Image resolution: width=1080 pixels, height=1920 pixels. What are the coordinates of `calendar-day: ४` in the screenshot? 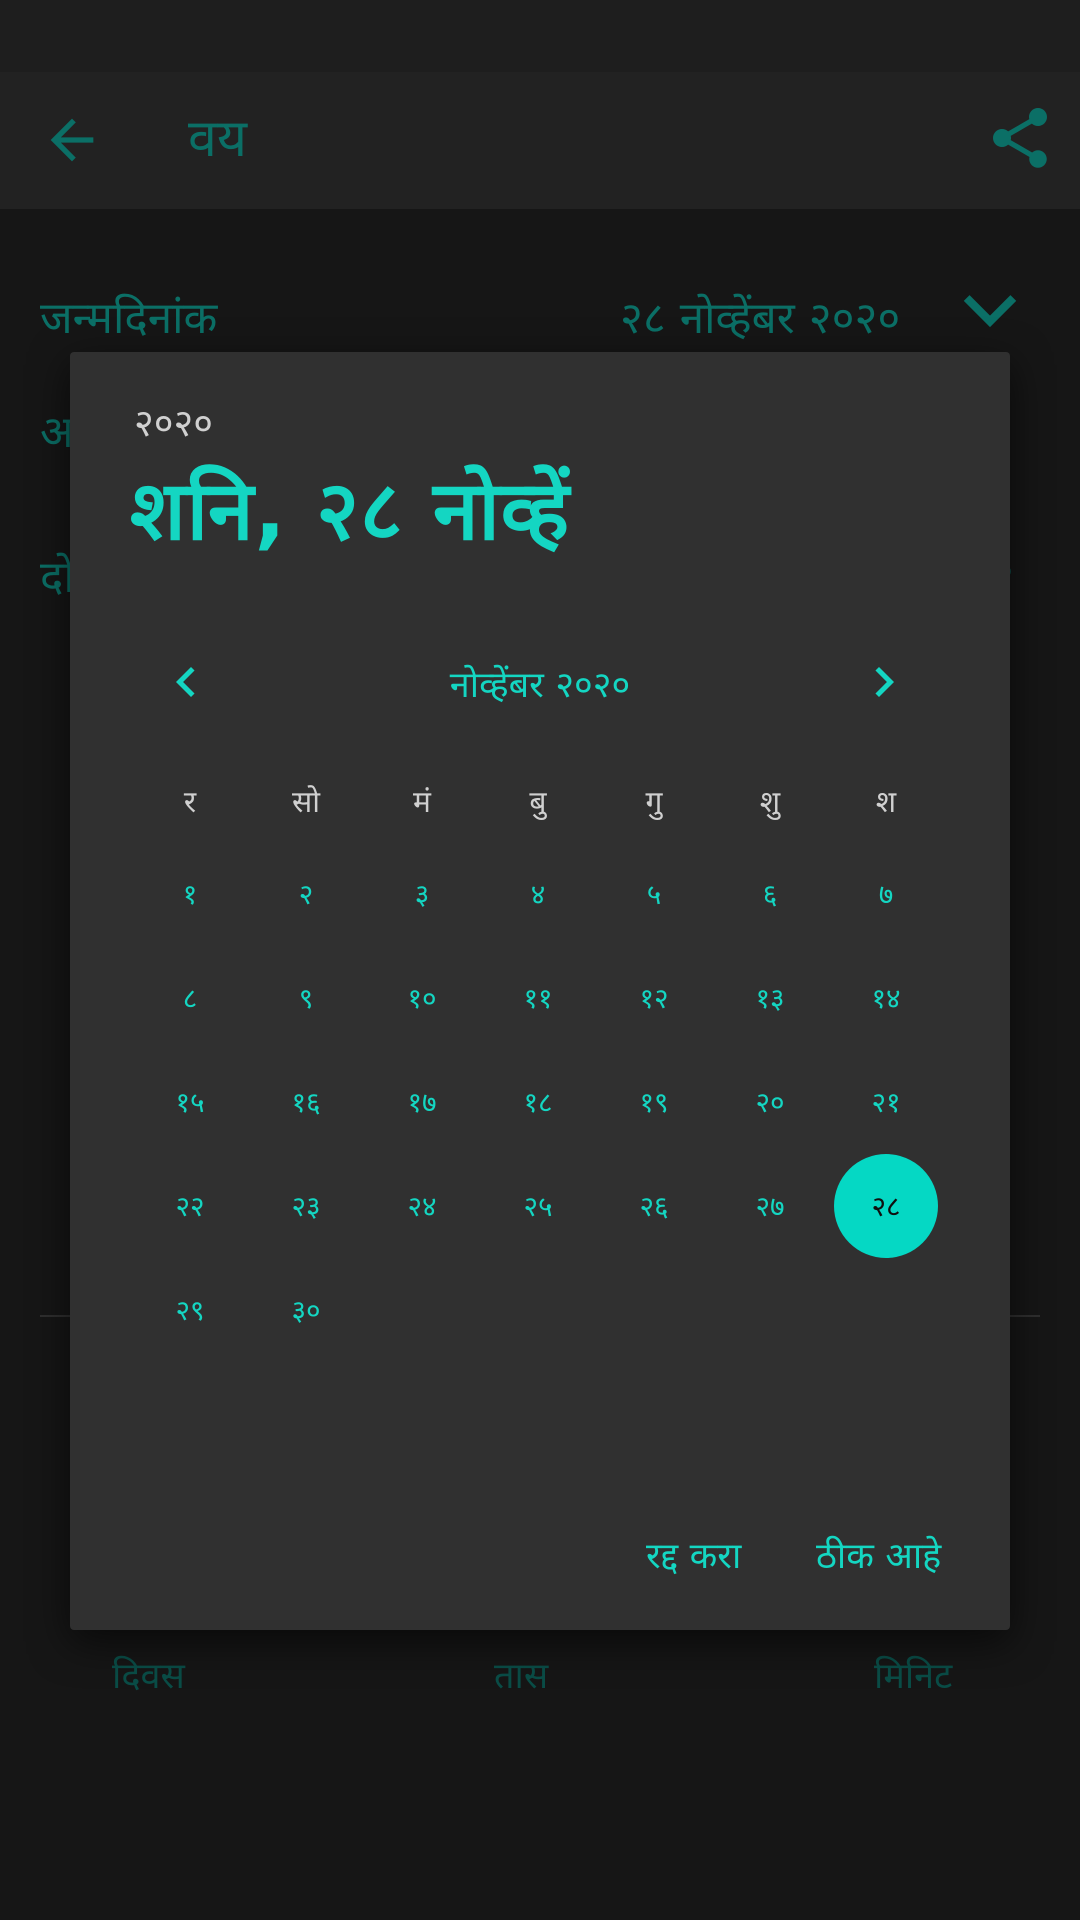 It's located at (538, 894).